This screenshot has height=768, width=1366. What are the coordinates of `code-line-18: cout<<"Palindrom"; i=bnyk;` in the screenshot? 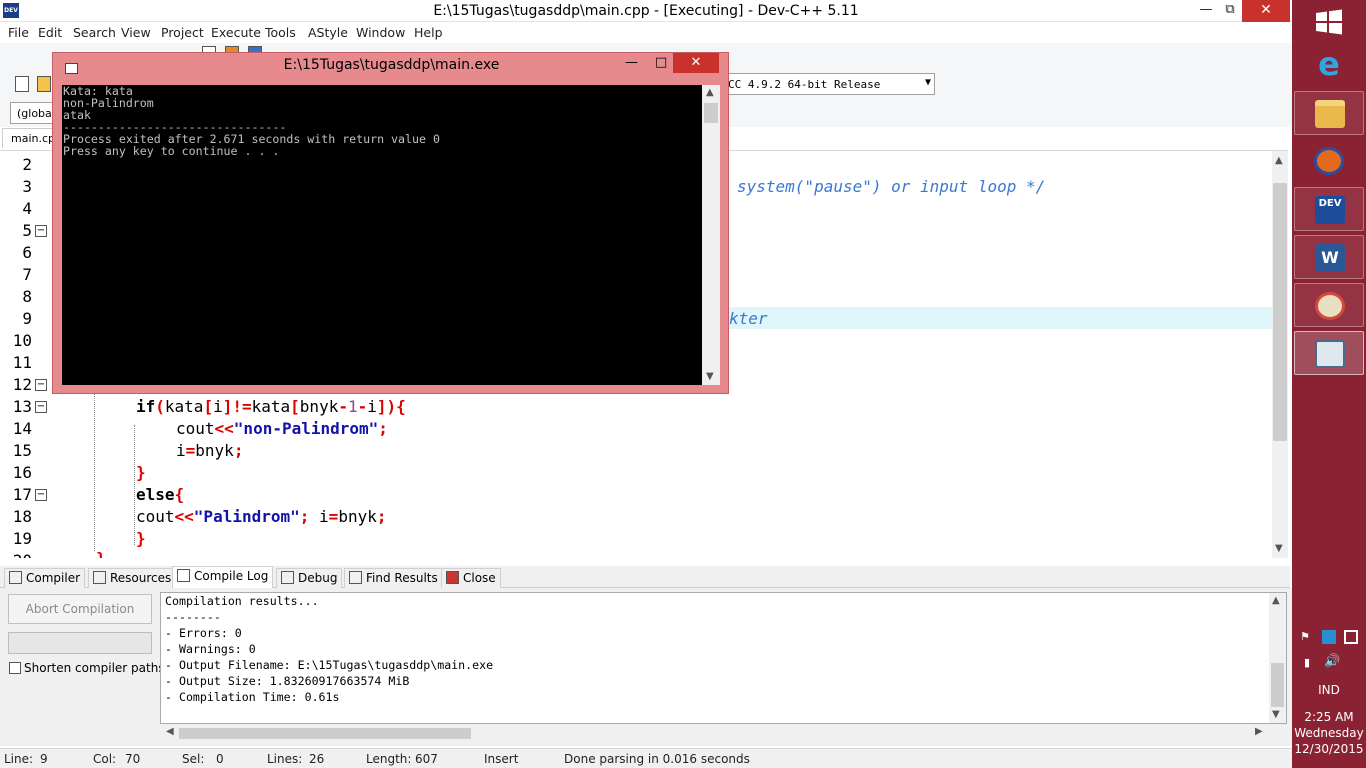 It's located at (261, 516).